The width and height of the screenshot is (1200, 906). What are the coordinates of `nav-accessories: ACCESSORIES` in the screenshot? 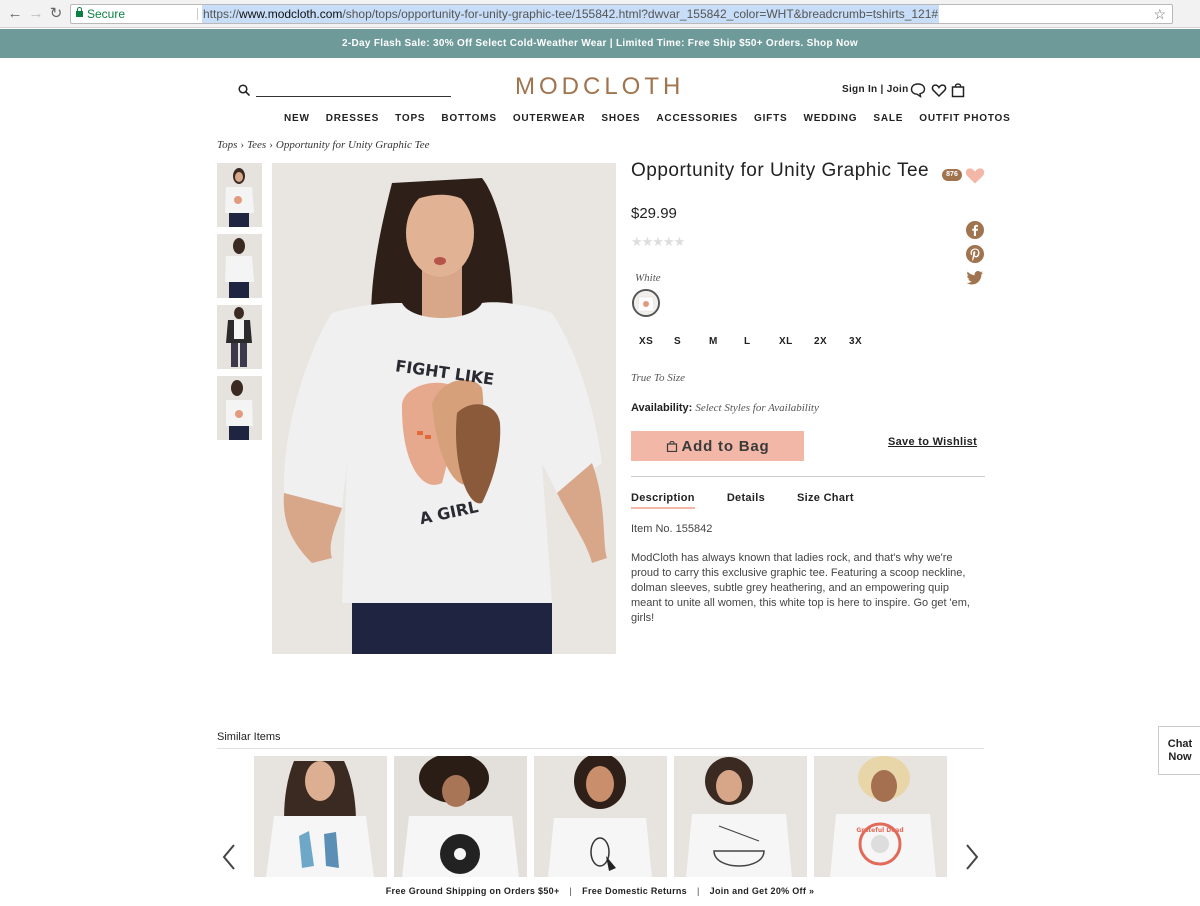 It's located at (697, 118).